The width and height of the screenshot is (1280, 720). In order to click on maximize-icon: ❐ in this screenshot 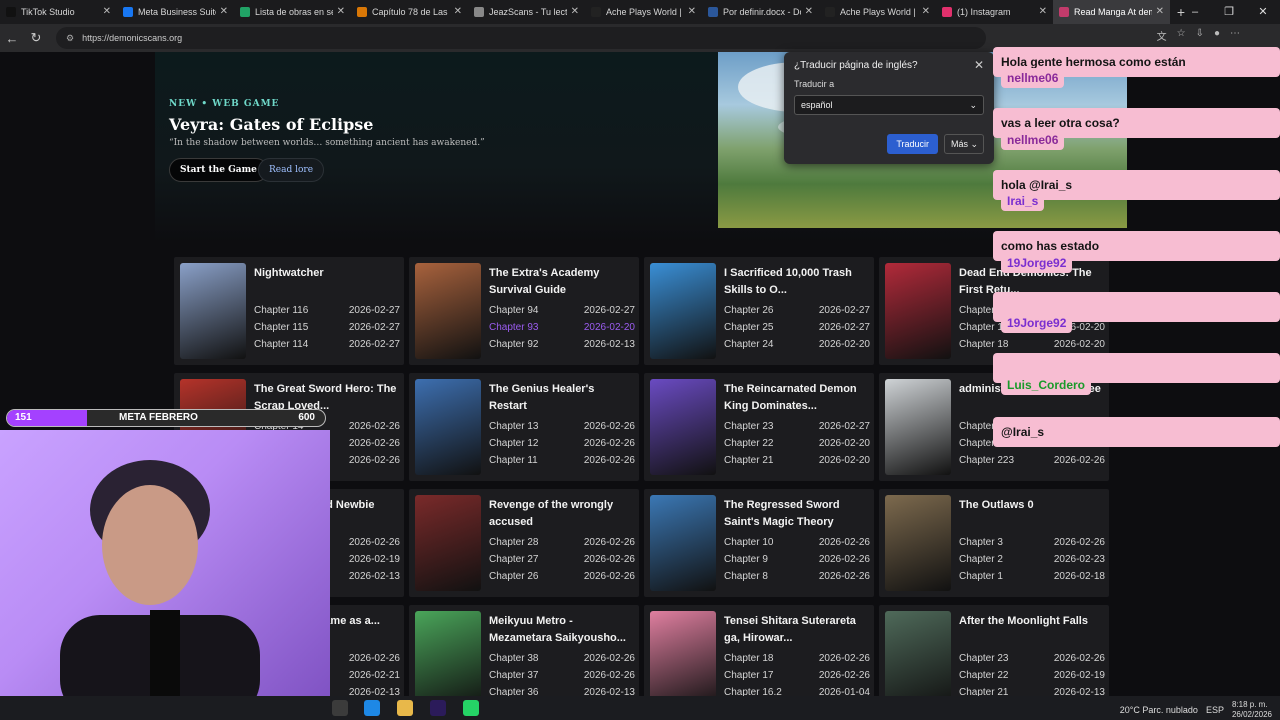, I will do `click(1229, 12)`.